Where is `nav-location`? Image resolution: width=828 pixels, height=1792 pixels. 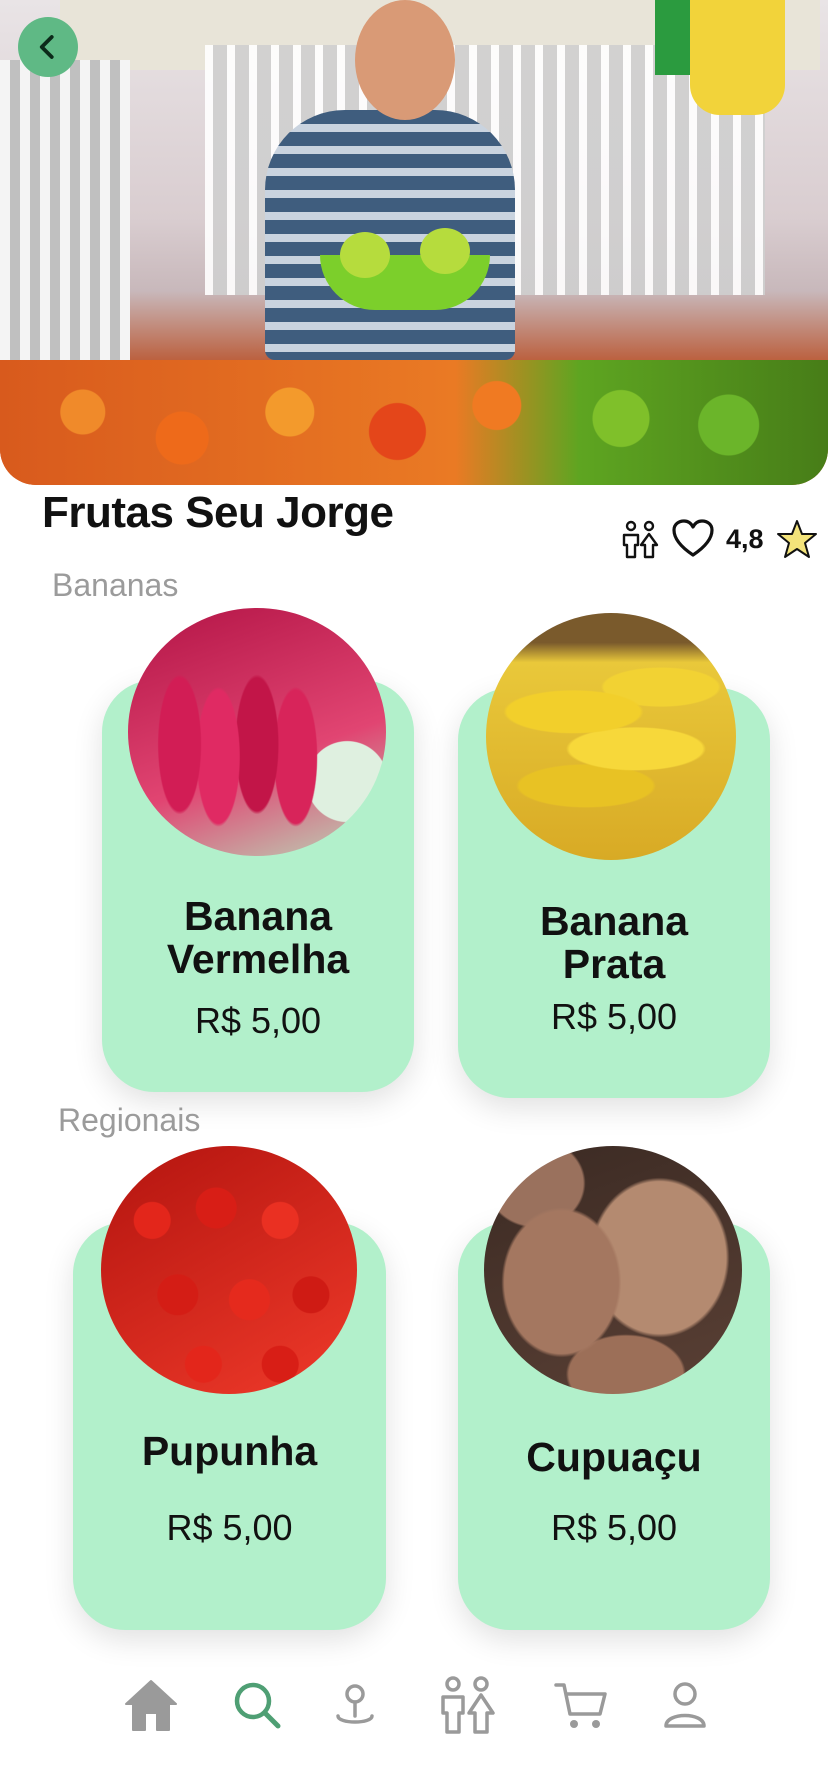
nav-location is located at coordinates (355, 1705).